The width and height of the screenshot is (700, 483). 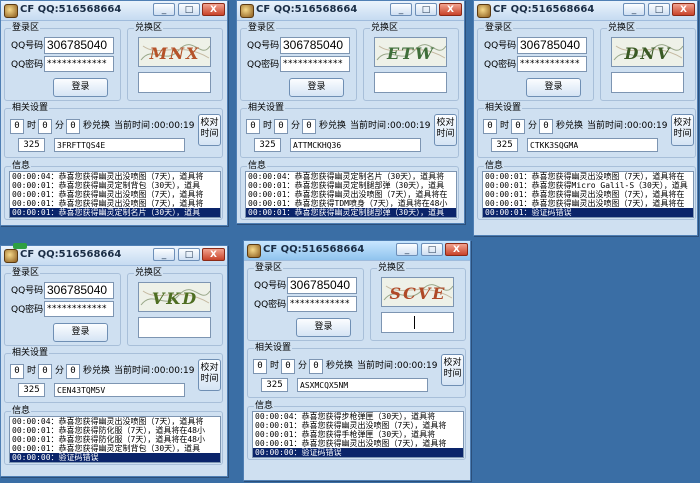 I want to click on code-input: ASXMCQX5NM, so click(x=362, y=385).